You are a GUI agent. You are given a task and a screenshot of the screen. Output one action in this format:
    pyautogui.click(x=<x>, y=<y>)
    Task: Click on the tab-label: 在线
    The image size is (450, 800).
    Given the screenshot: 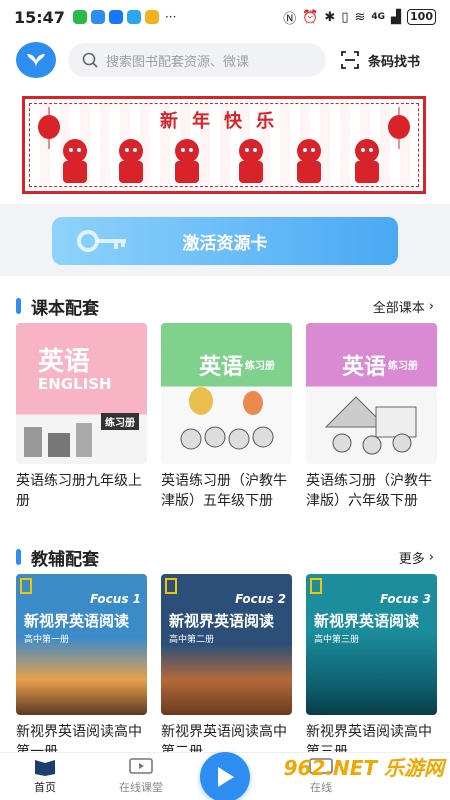 What is the action you would take?
    pyautogui.click(x=321, y=787)
    